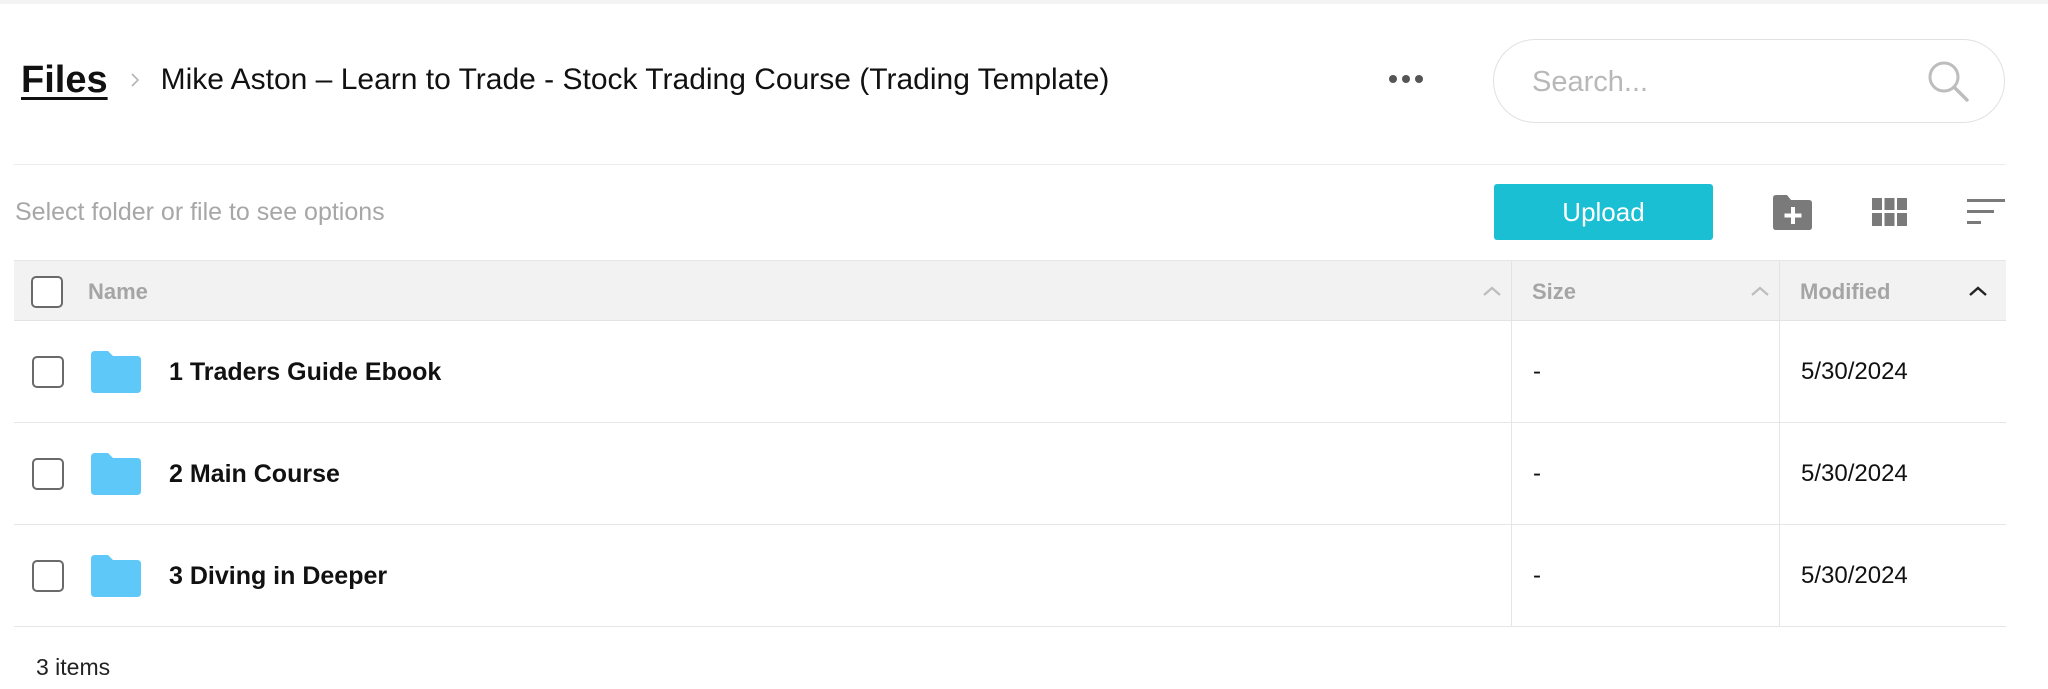  Describe the element at coordinates (135, 80) in the screenshot. I see `chevron-right-icon` at that location.